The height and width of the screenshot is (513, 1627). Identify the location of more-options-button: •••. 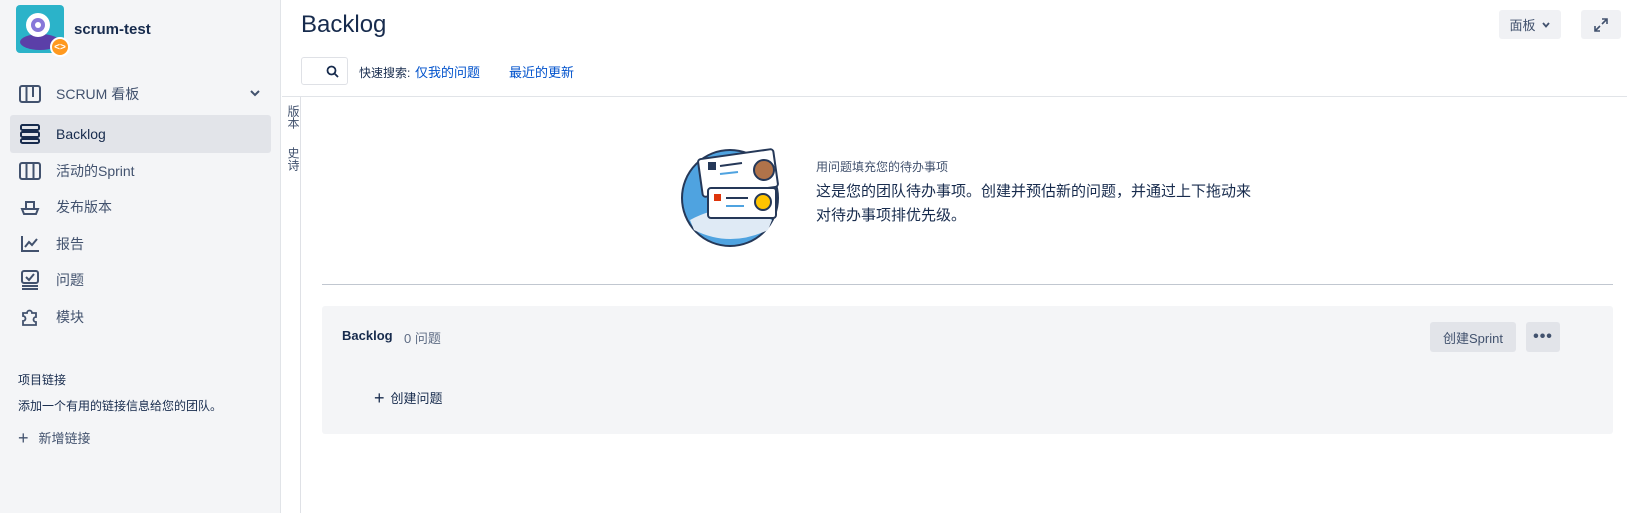
(1543, 337).